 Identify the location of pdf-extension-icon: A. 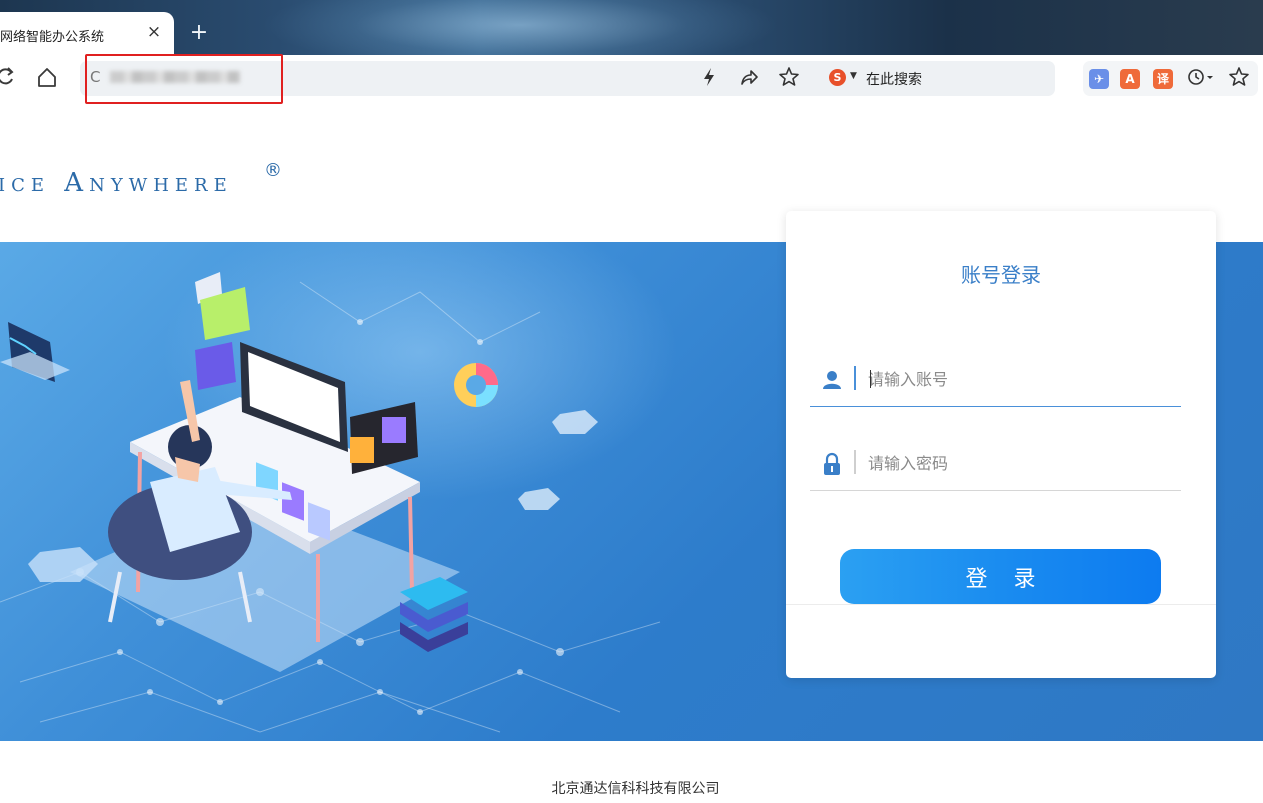
(1130, 79).